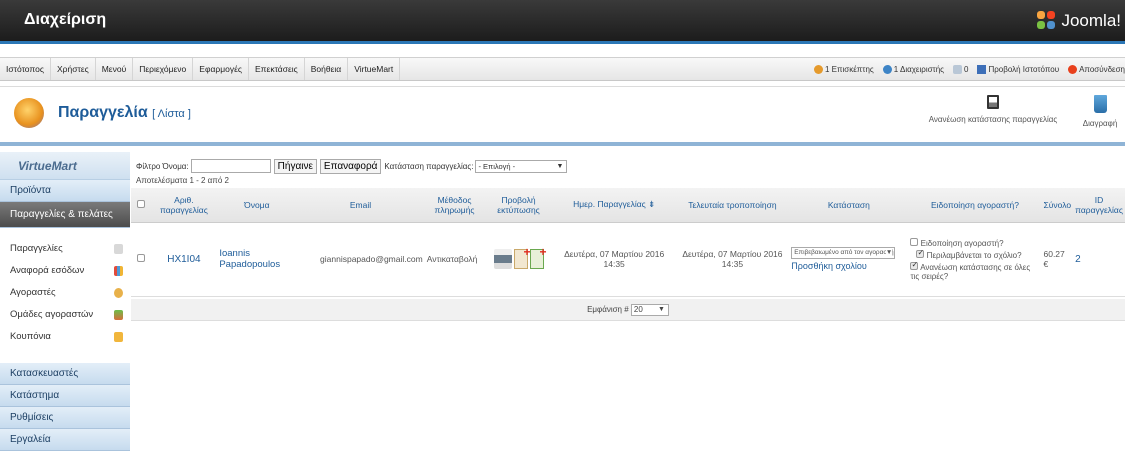  What do you see at coordinates (118, 293) in the screenshot?
I see `user-group-icon` at bounding box center [118, 293].